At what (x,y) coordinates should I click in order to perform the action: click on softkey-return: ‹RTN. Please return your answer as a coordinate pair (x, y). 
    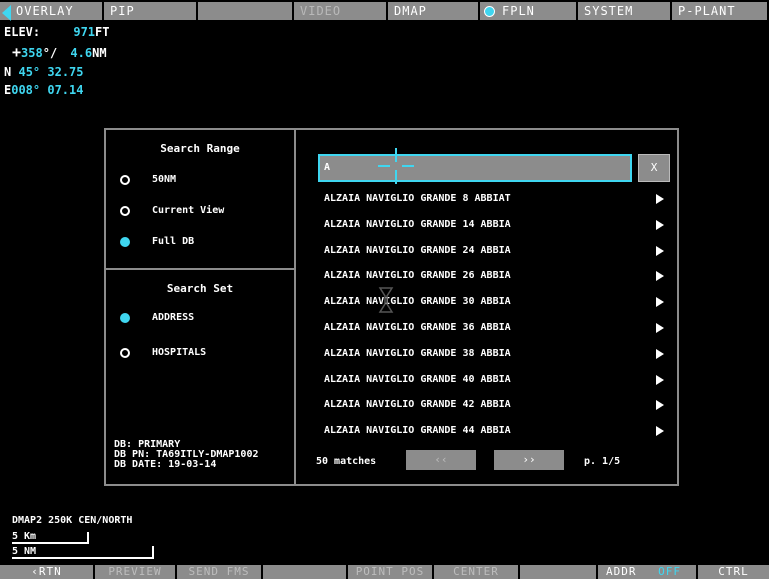
    Looking at the image, I should click on (47, 572).